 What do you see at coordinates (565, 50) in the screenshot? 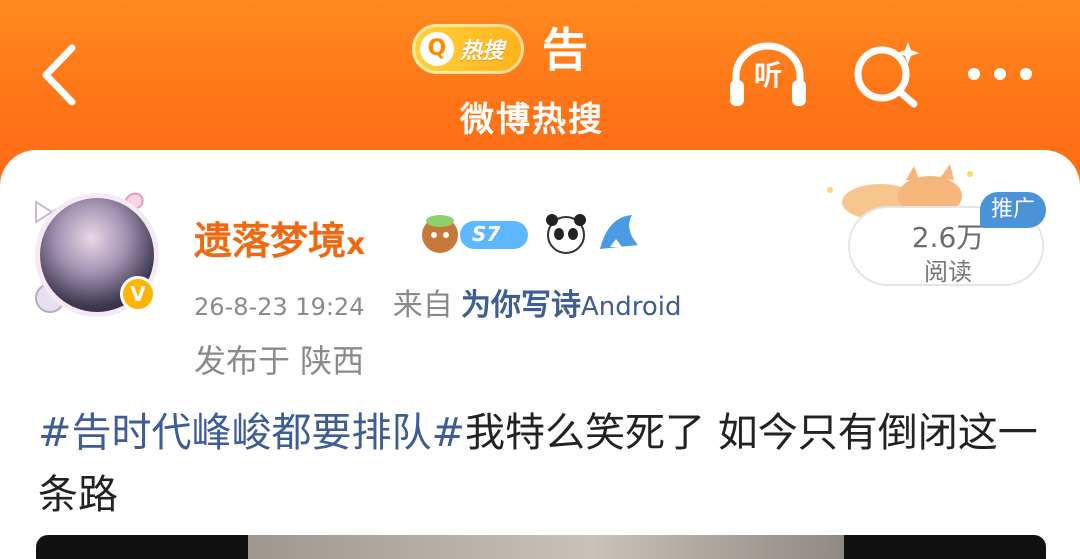
I see `hot-topic-char: 告` at bounding box center [565, 50].